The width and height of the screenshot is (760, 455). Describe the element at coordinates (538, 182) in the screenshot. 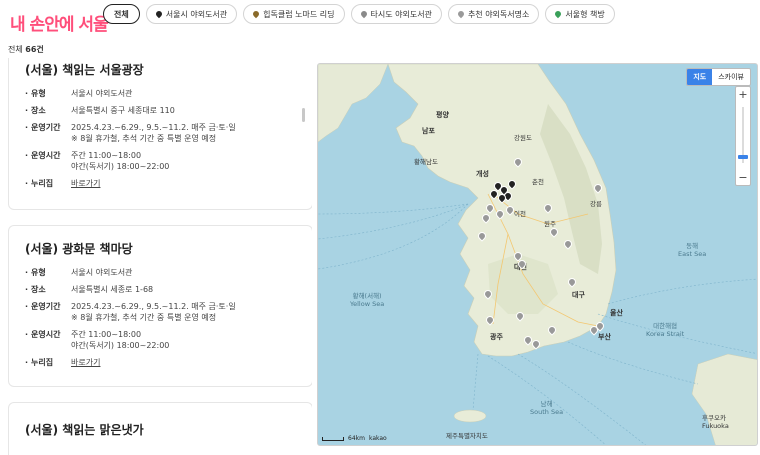

I see `map-label: 춘천` at that location.